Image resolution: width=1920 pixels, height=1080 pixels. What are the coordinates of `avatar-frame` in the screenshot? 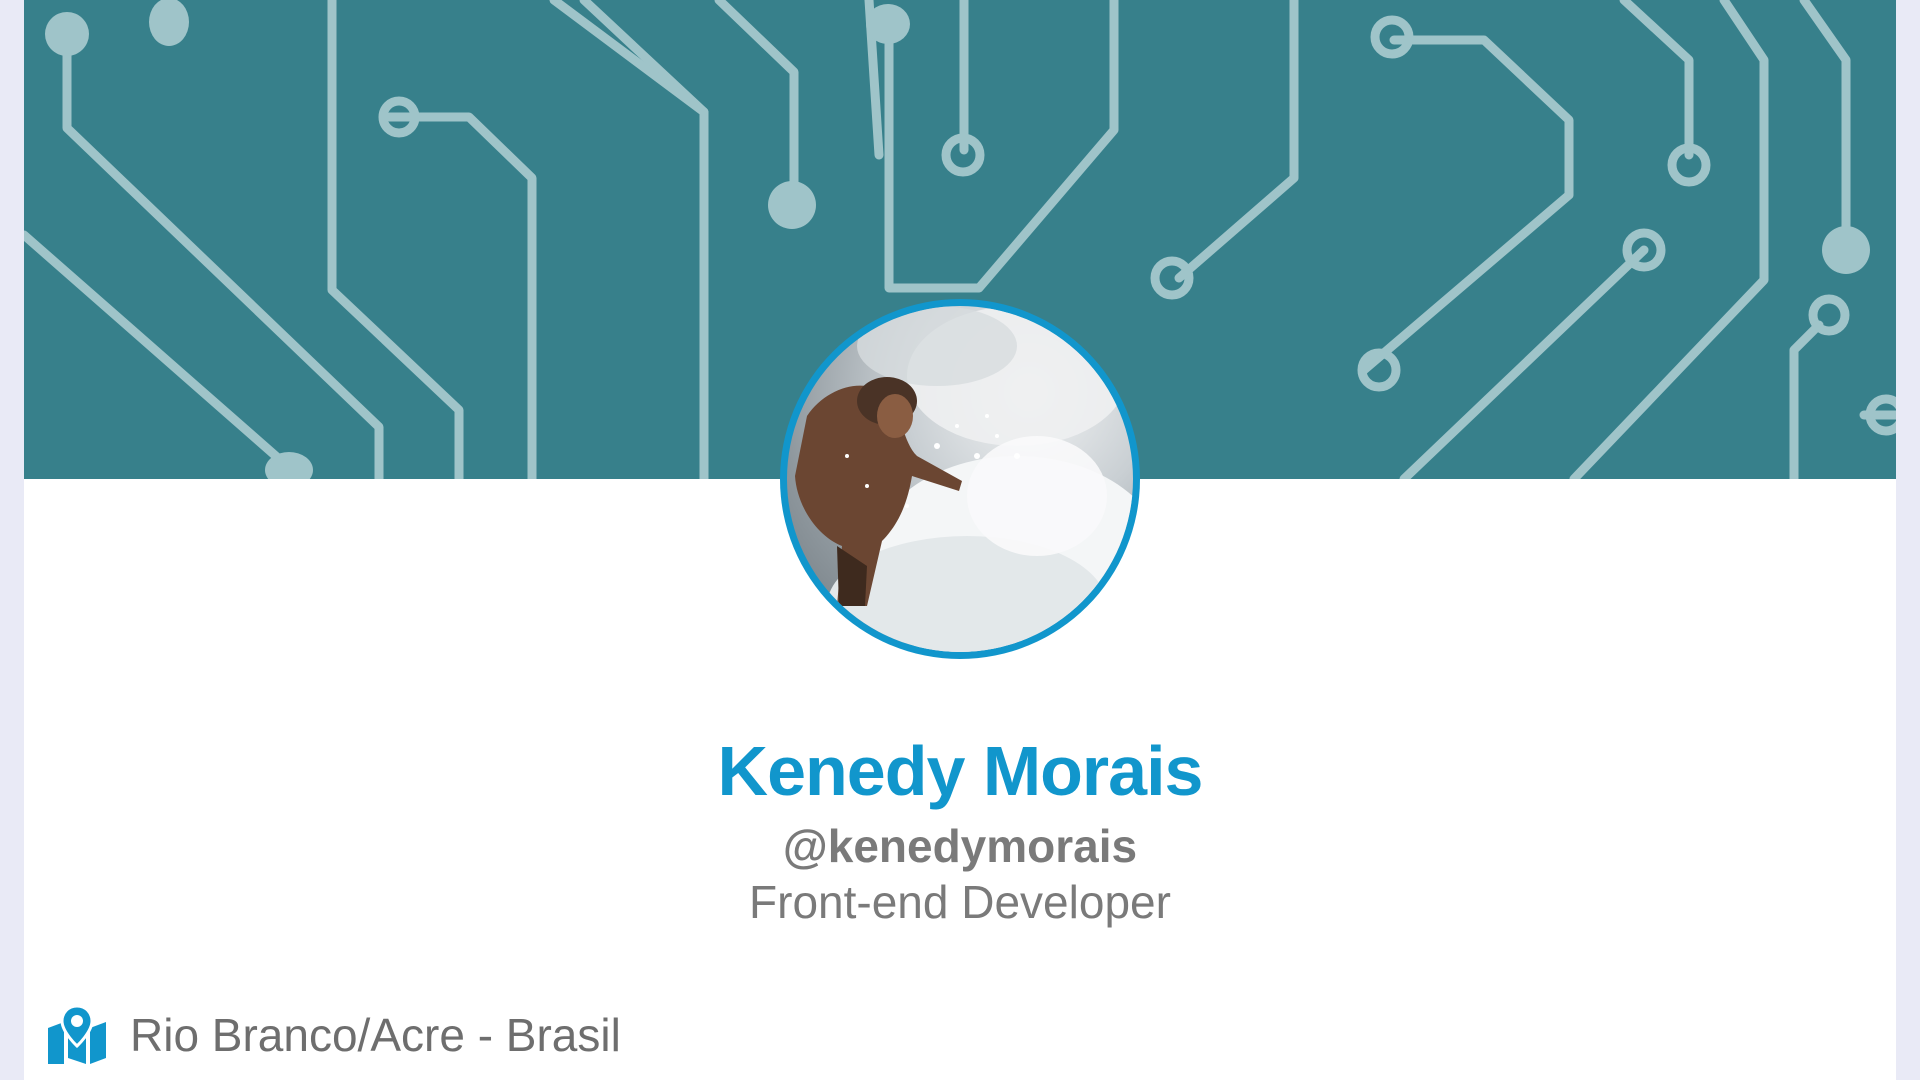 It's located at (960, 479).